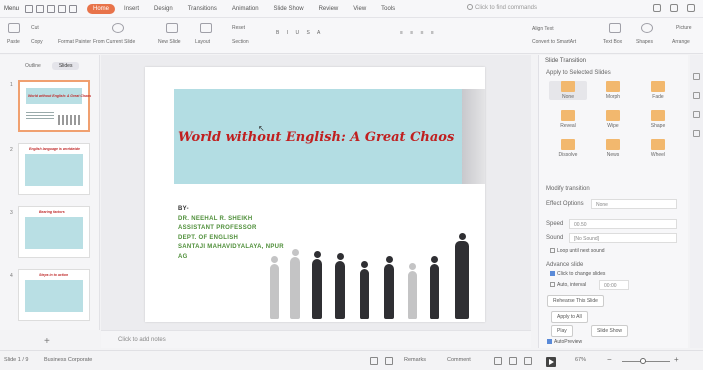 This screenshot has height=370, width=703. I want to click on command-search: Click to find commands, so click(502, 7).